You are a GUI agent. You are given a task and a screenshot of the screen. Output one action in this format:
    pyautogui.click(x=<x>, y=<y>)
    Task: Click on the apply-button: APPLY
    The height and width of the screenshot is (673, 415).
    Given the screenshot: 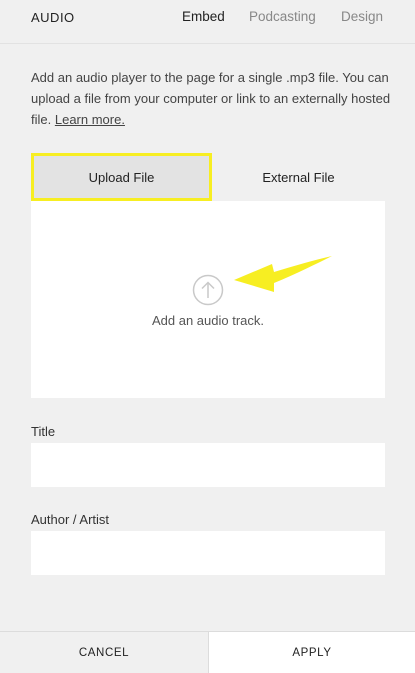 What is the action you would take?
    pyautogui.click(x=311, y=652)
    